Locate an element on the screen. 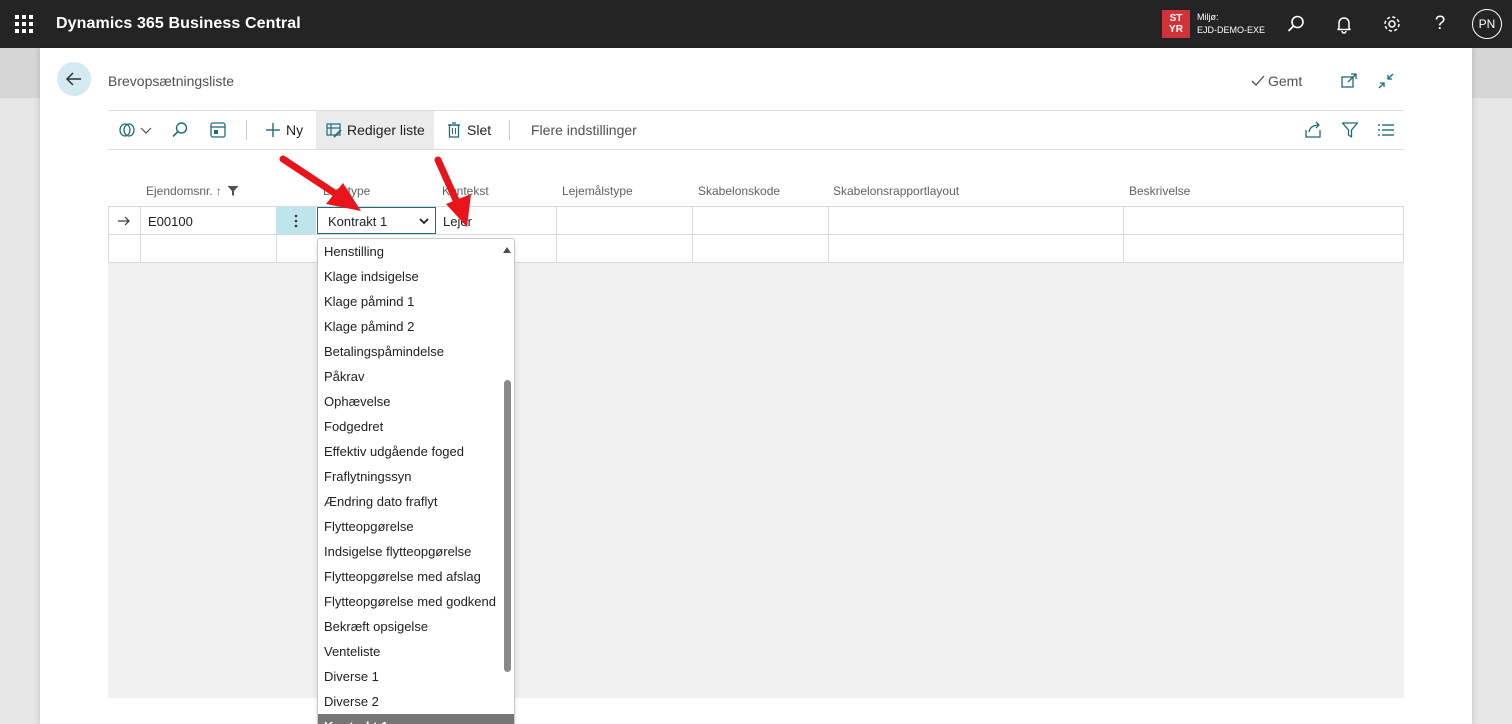 Image resolution: width=1512 pixels, height=724 pixels. filter-button is located at coordinates (1352, 130).